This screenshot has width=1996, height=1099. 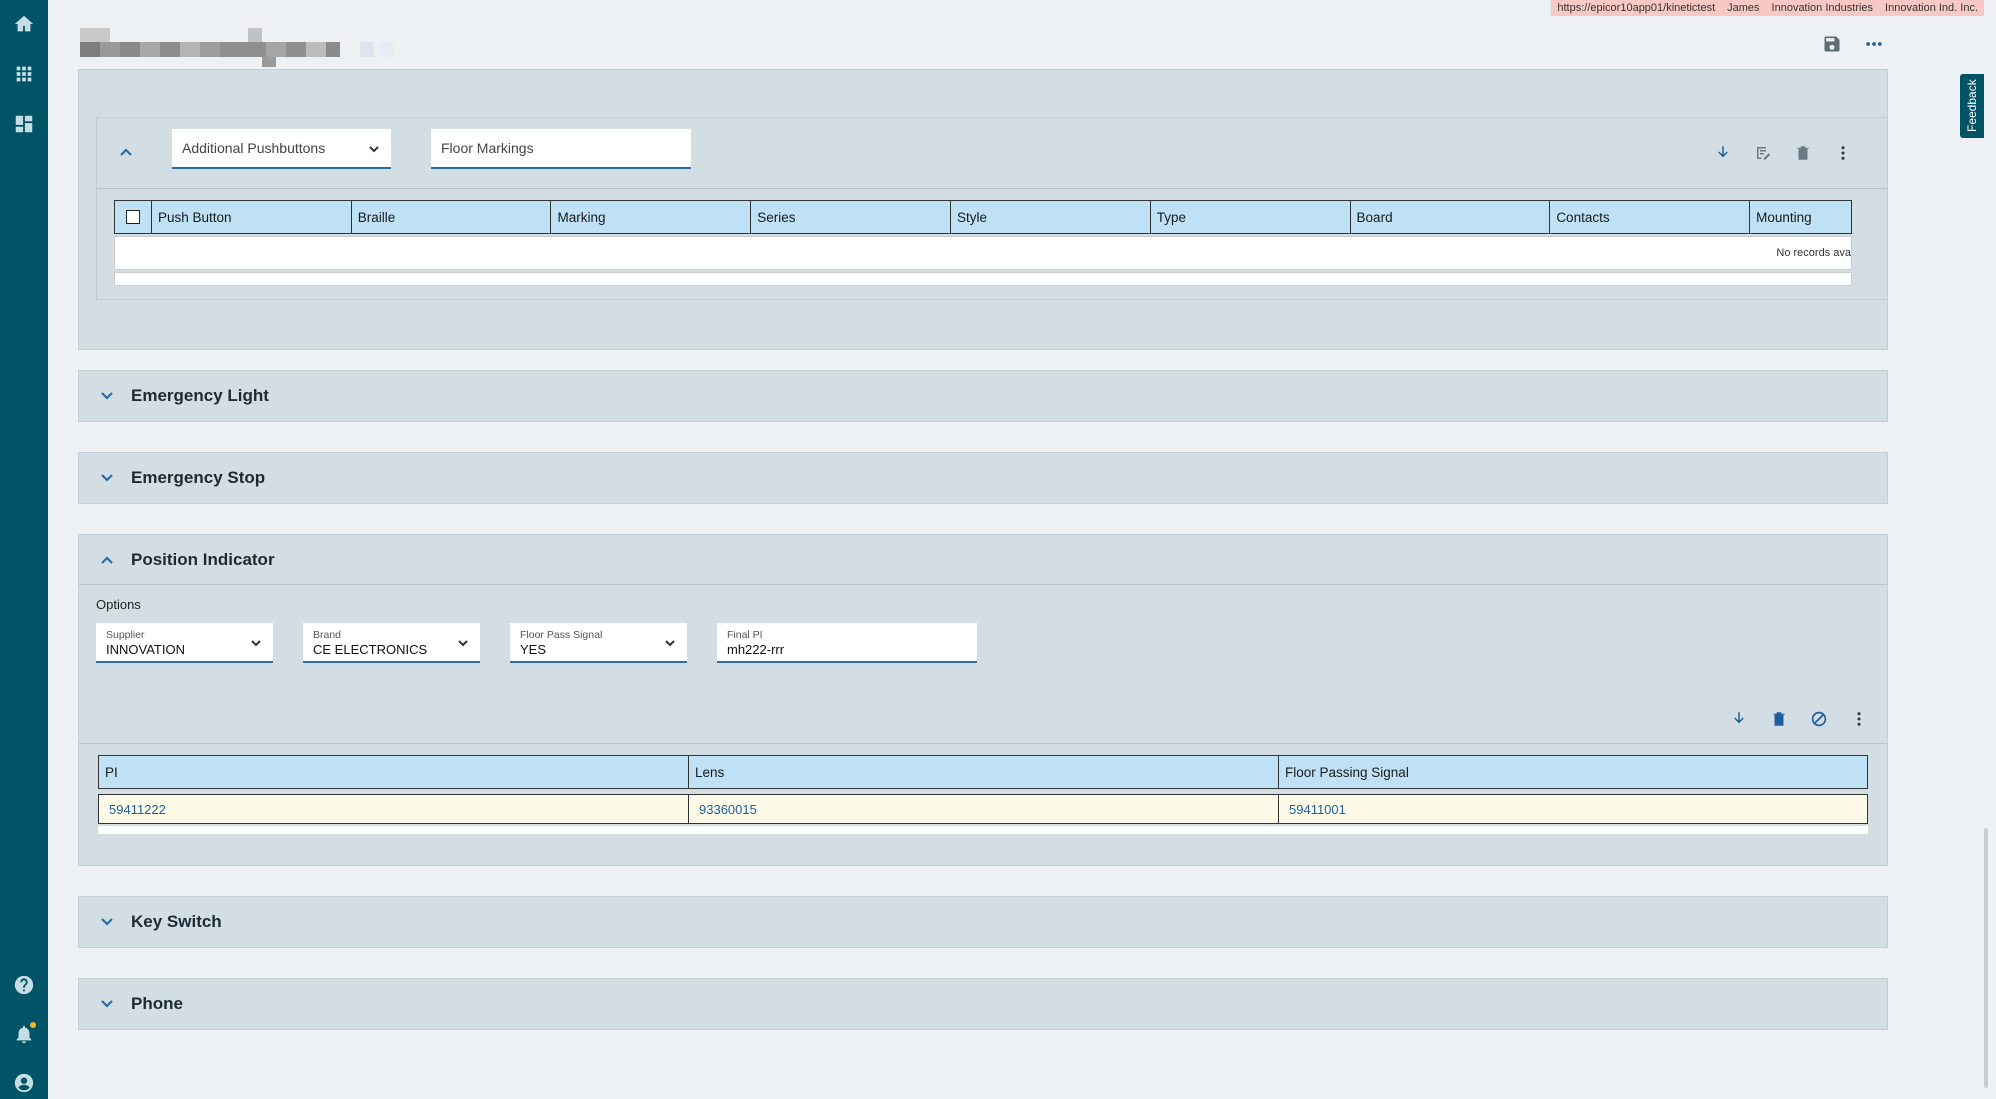 What do you see at coordinates (394, 809) in the screenshot?
I see `pi-cell: 59411222` at bounding box center [394, 809].